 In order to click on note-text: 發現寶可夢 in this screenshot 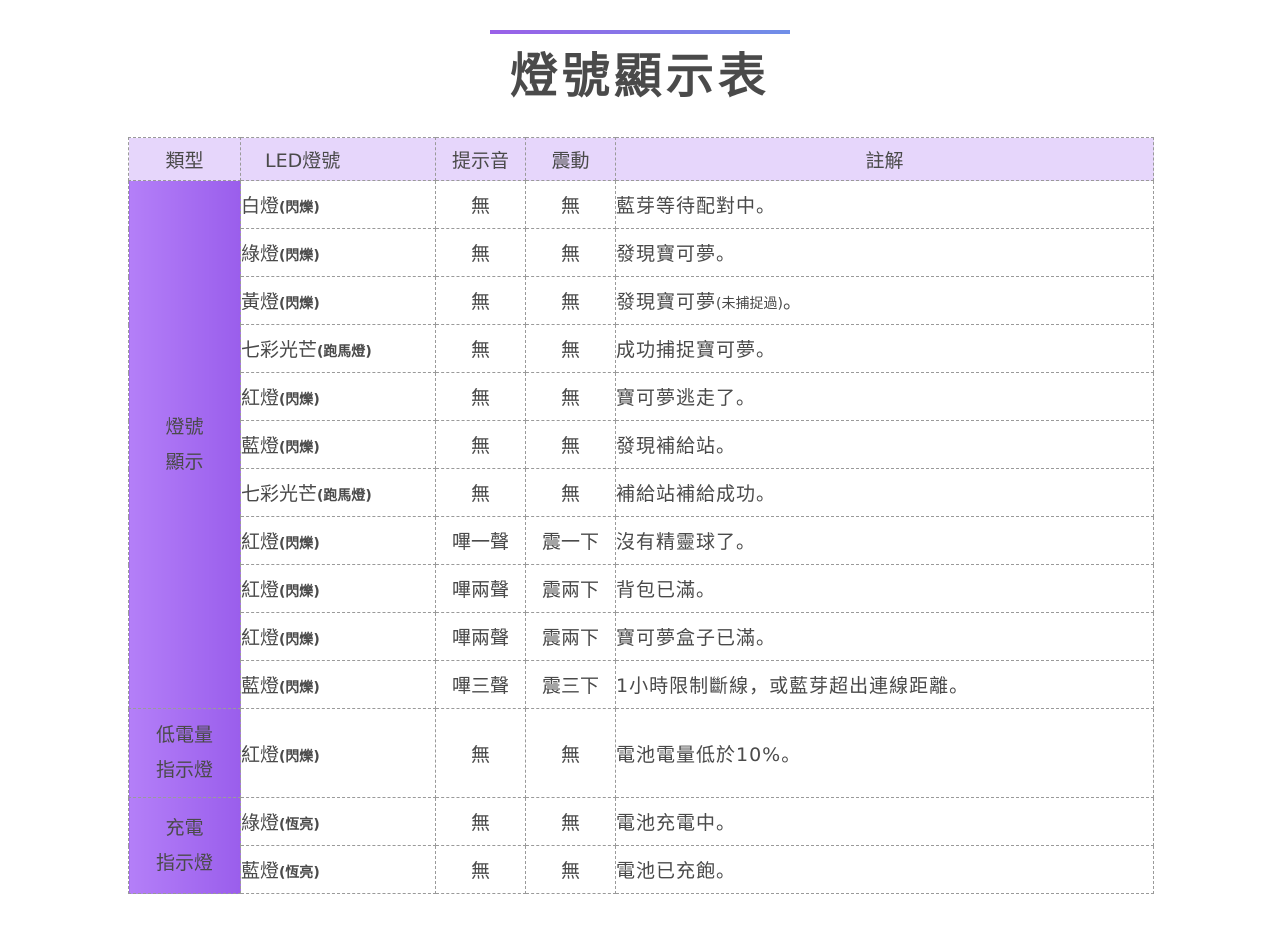, I will do `click(666, 302)`.